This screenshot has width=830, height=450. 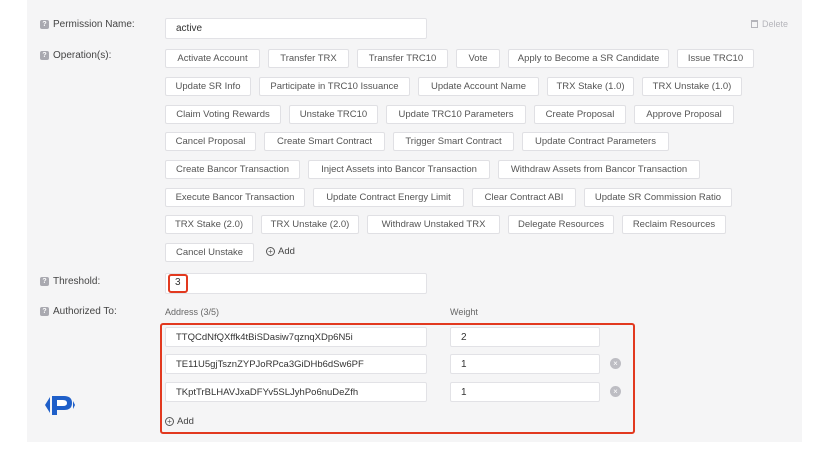 What do you see at coordinates (208, 86) in the screenshot?
I see `operation-chip: Update SR Info` at bounding box center [208, 86].